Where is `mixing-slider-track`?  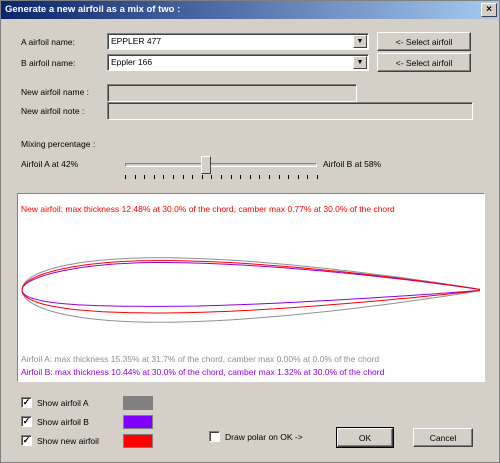
mixing-slider-track is located at coordinates (221, 165).